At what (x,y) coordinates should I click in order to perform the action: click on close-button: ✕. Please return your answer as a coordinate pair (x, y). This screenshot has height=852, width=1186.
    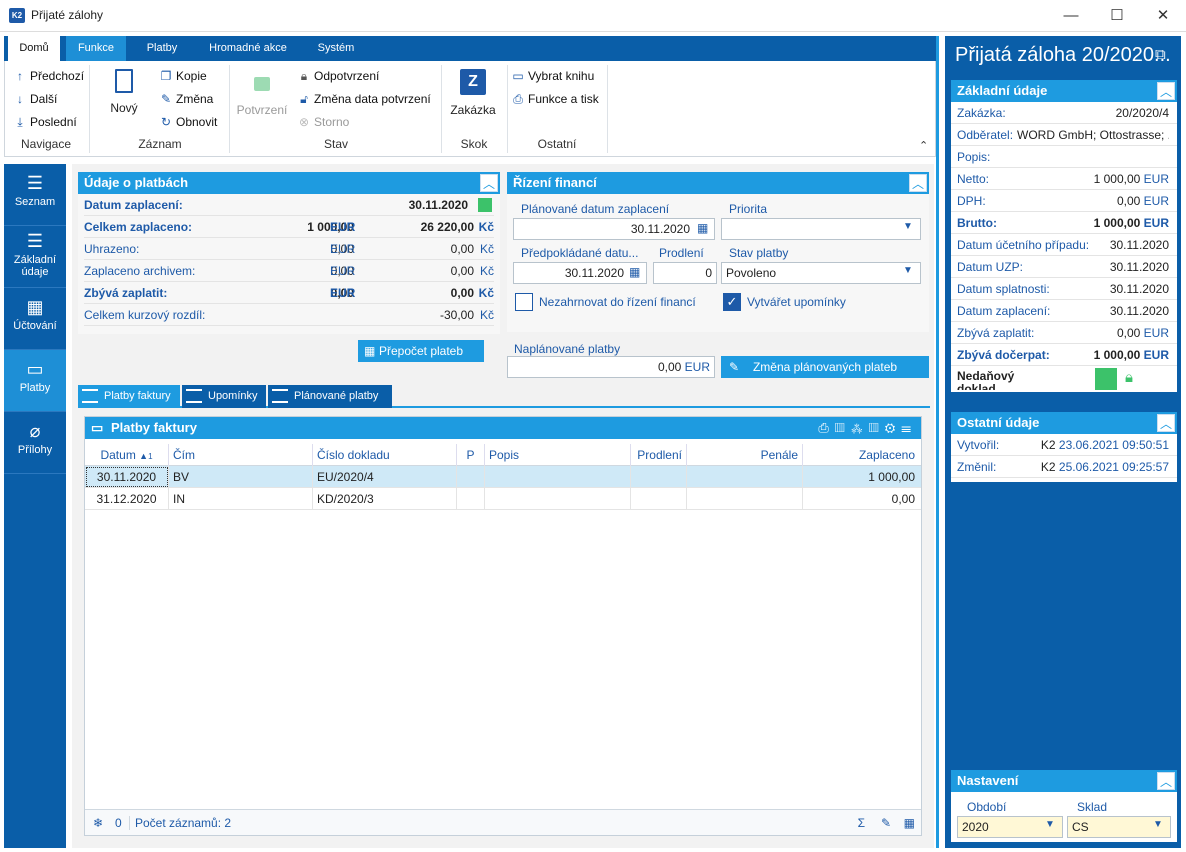
    Looking at the image, I should click on (1163, 16).